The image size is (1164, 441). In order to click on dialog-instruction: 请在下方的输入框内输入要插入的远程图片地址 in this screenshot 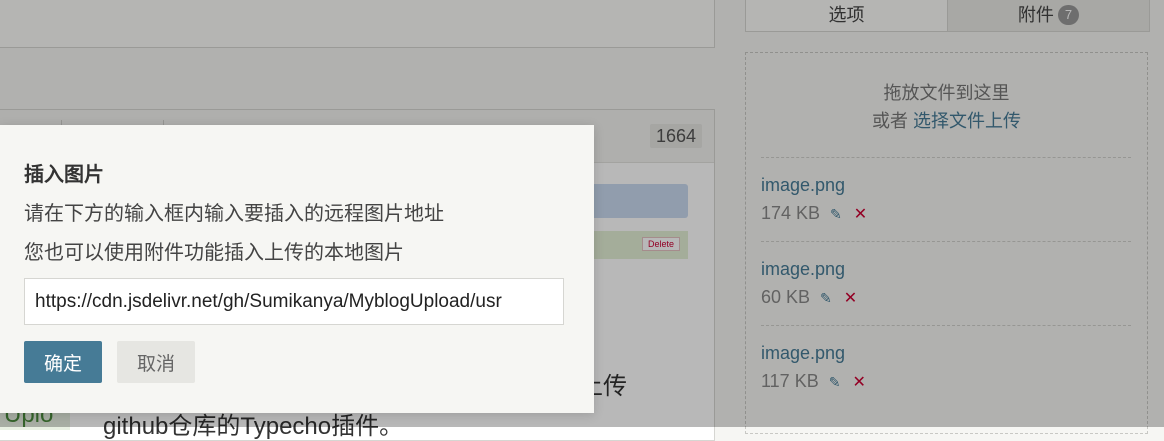, I will do `click(234, 214)`.